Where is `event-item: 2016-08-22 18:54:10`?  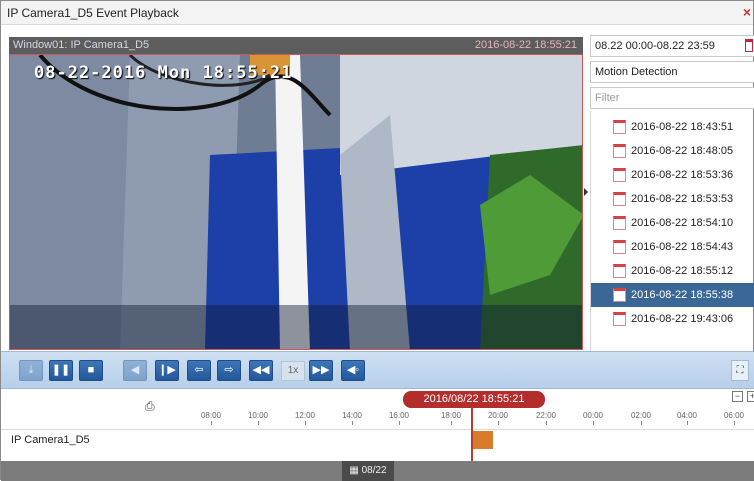 event-item: 2016-08-22 18:54:10 is located at coordinates (672, 223).